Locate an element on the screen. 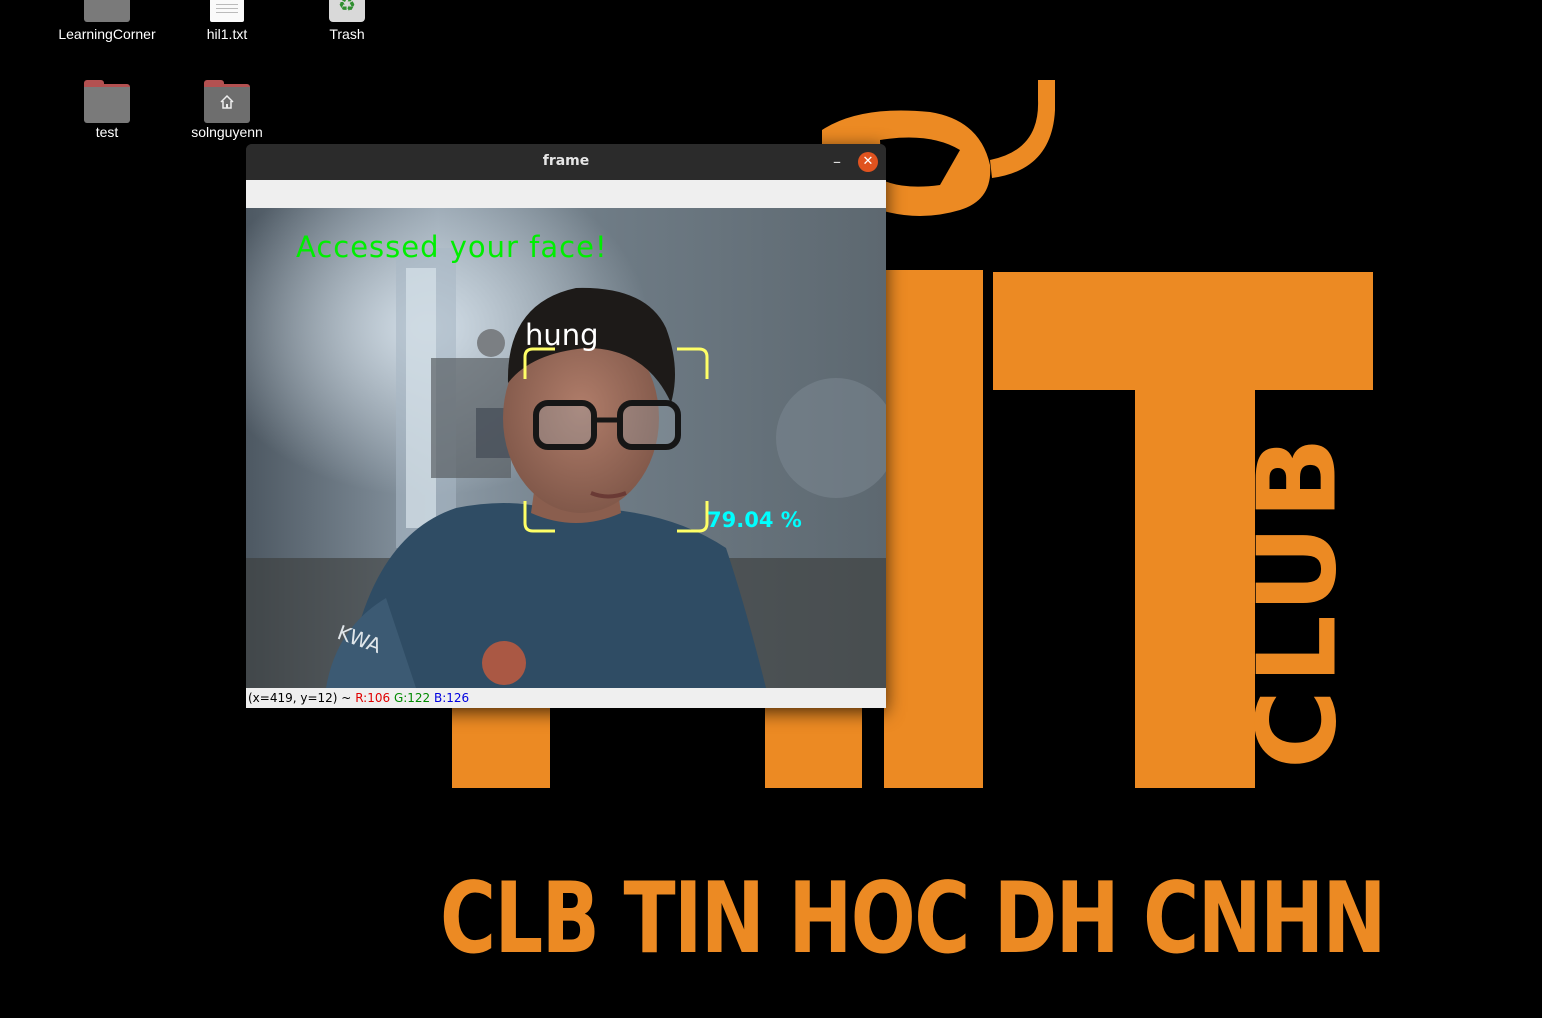 The width and height of the screenshot is (1542, 1018). logo-left-bar is located at coordinates (501, 744).